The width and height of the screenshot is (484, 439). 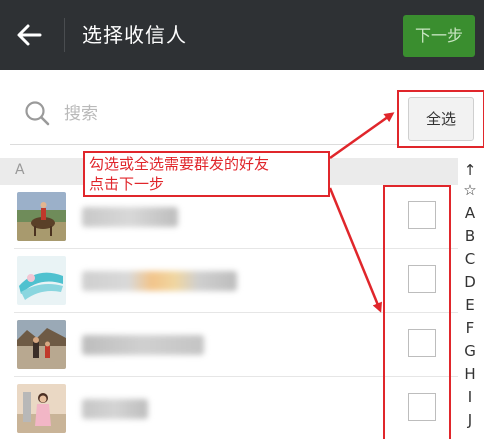 What do you see at coordinates (470, 236) in the screenshot?
I see `index-item: B` at bounding box center [470, 236].